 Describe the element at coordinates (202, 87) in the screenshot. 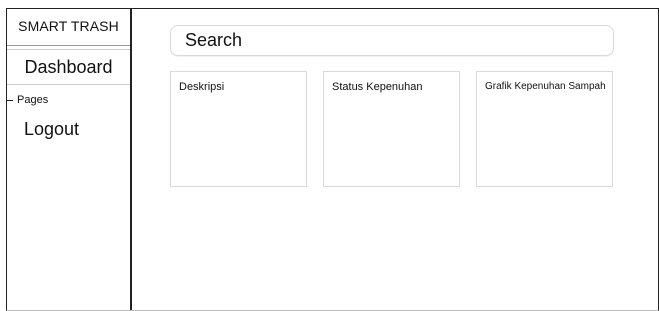

I see `card-title: Deskripsi` at that location.